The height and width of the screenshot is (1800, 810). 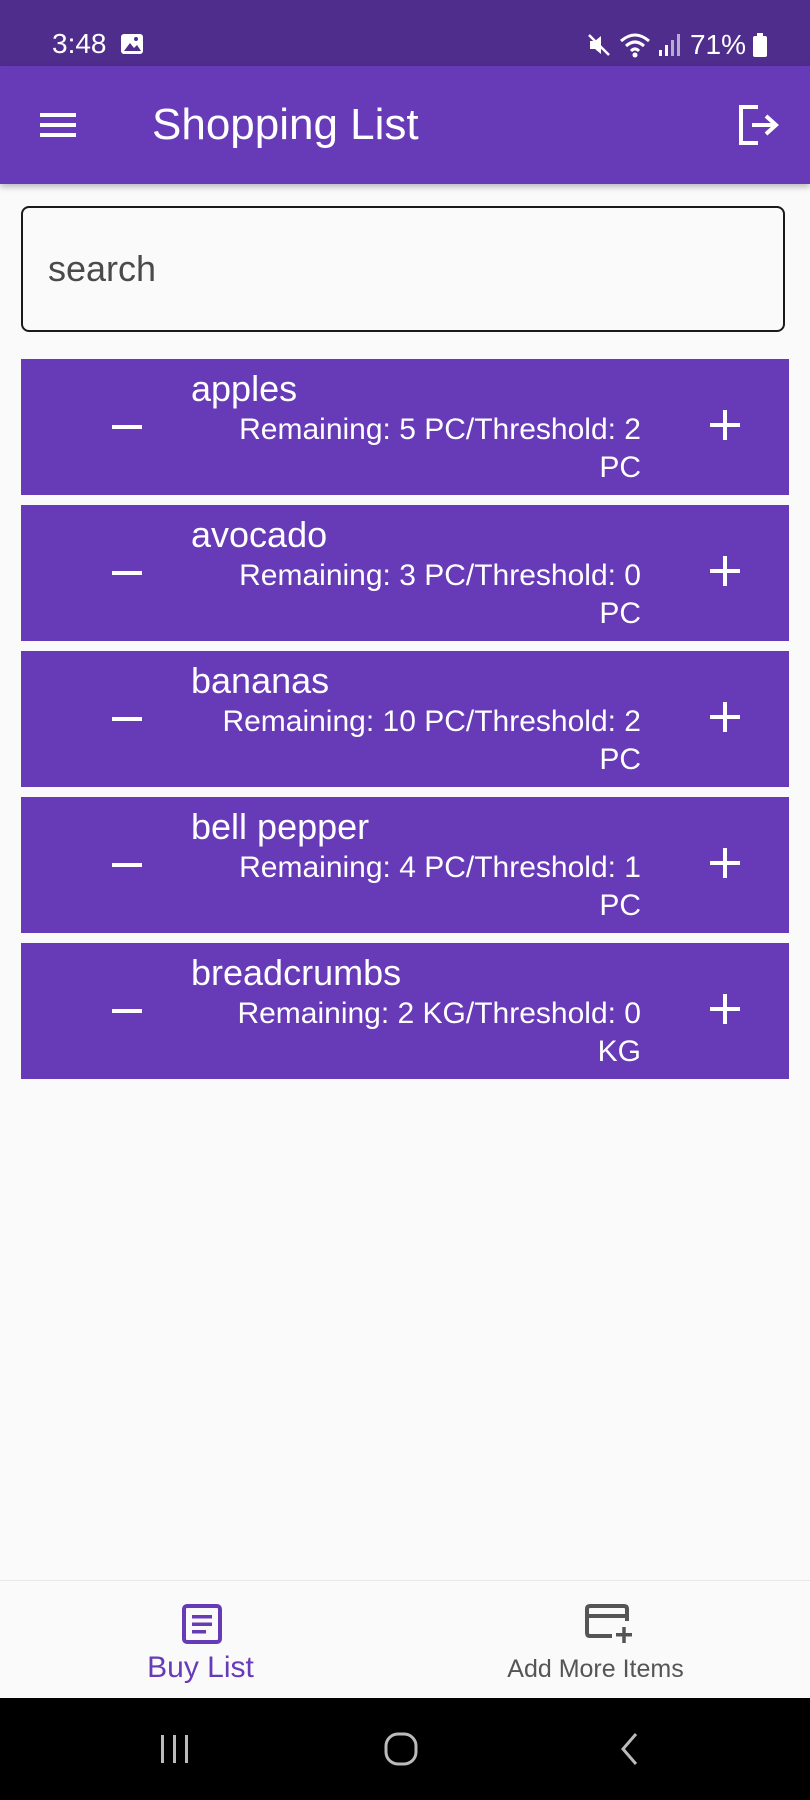 I want to click on item-name: apples, so click(x=244, y=388).